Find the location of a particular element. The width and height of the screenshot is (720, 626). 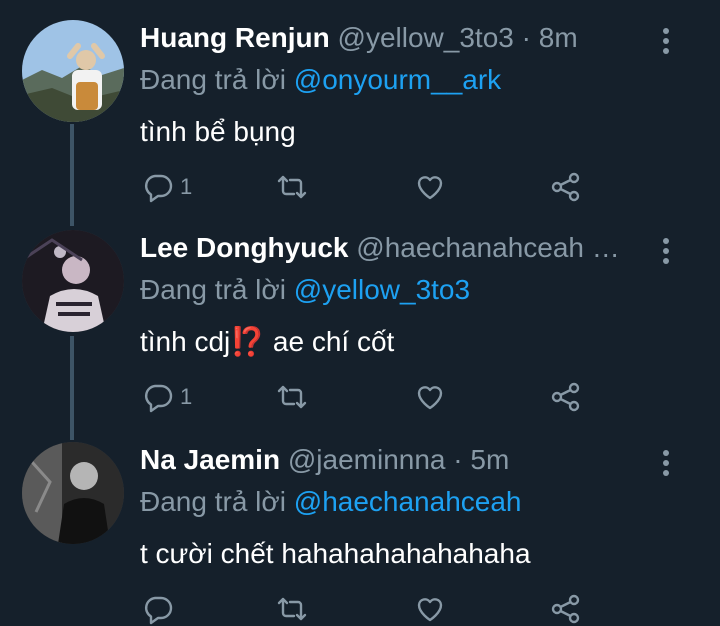

replying-to: Đang trả lời @yellow_3to3 is located at coordinates (305, 290).